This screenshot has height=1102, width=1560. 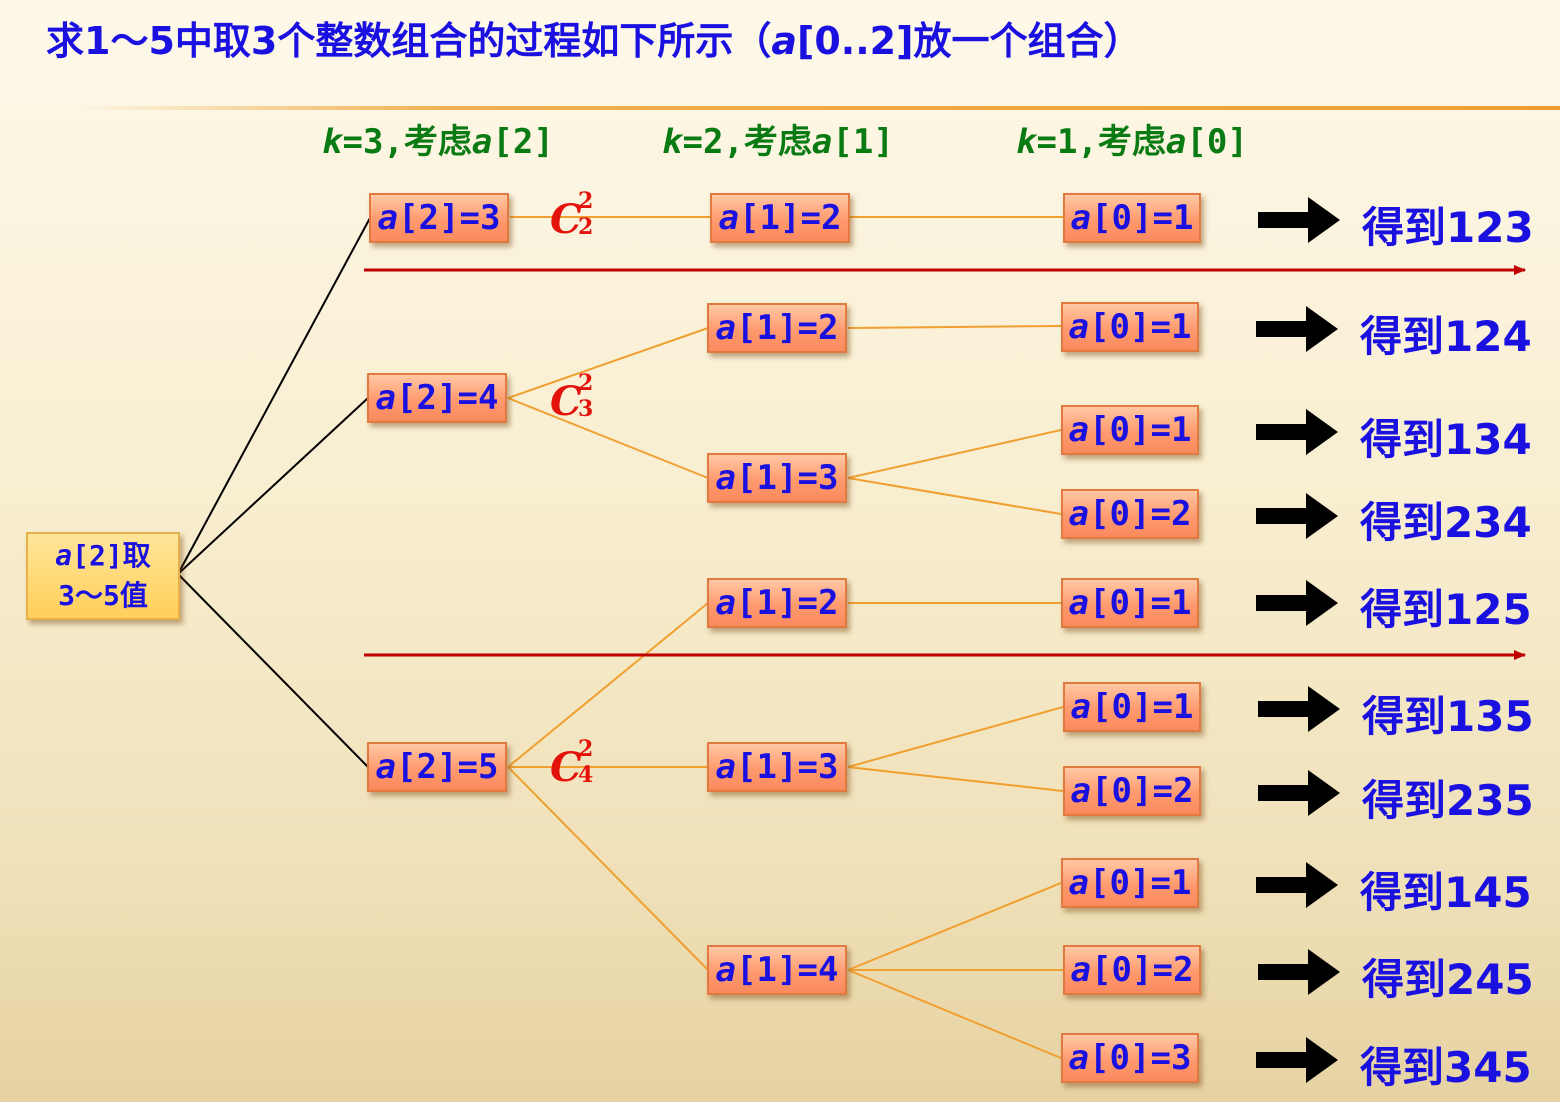 What do you see at coordinates (1130, 1058) in the screenshot?
I see `node-a0-3-r10: a[0]=3` at bounding box center [1130, 1058].